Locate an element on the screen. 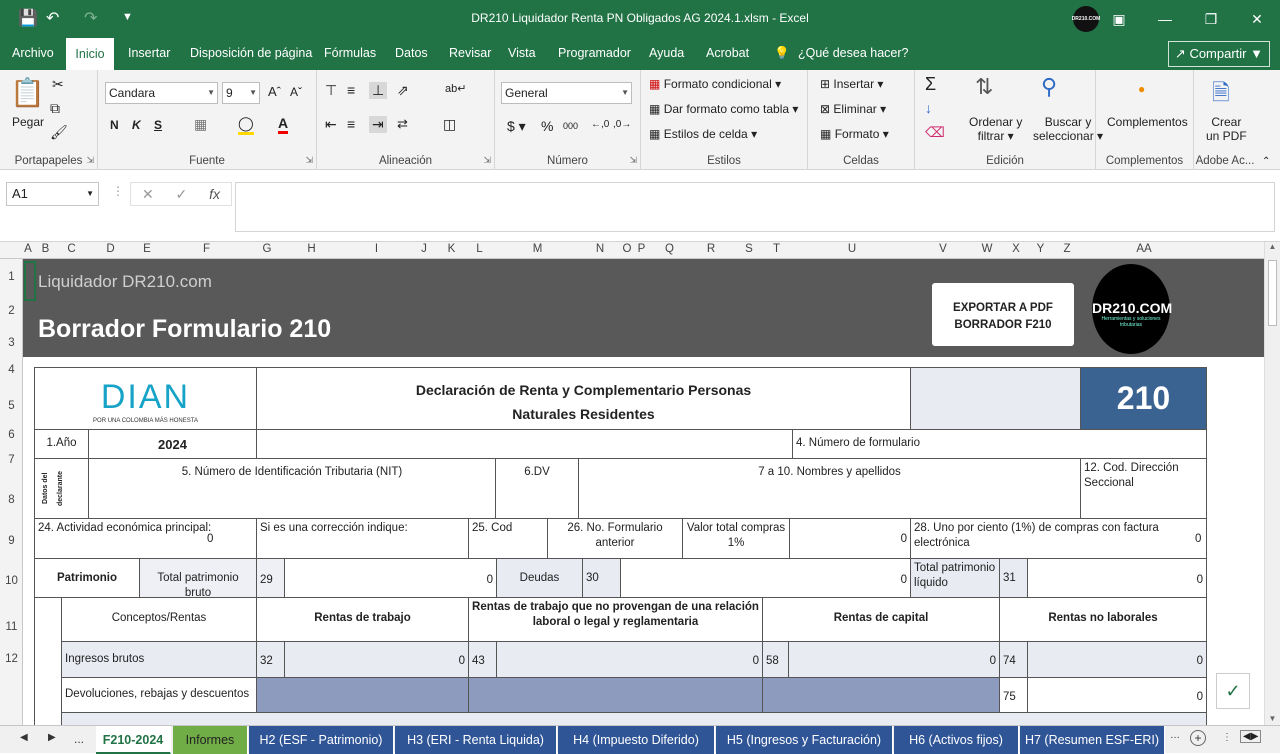 The width and height of the screenshot is (1280, 754). value-29: 0 is located at coordinates (390, 578).